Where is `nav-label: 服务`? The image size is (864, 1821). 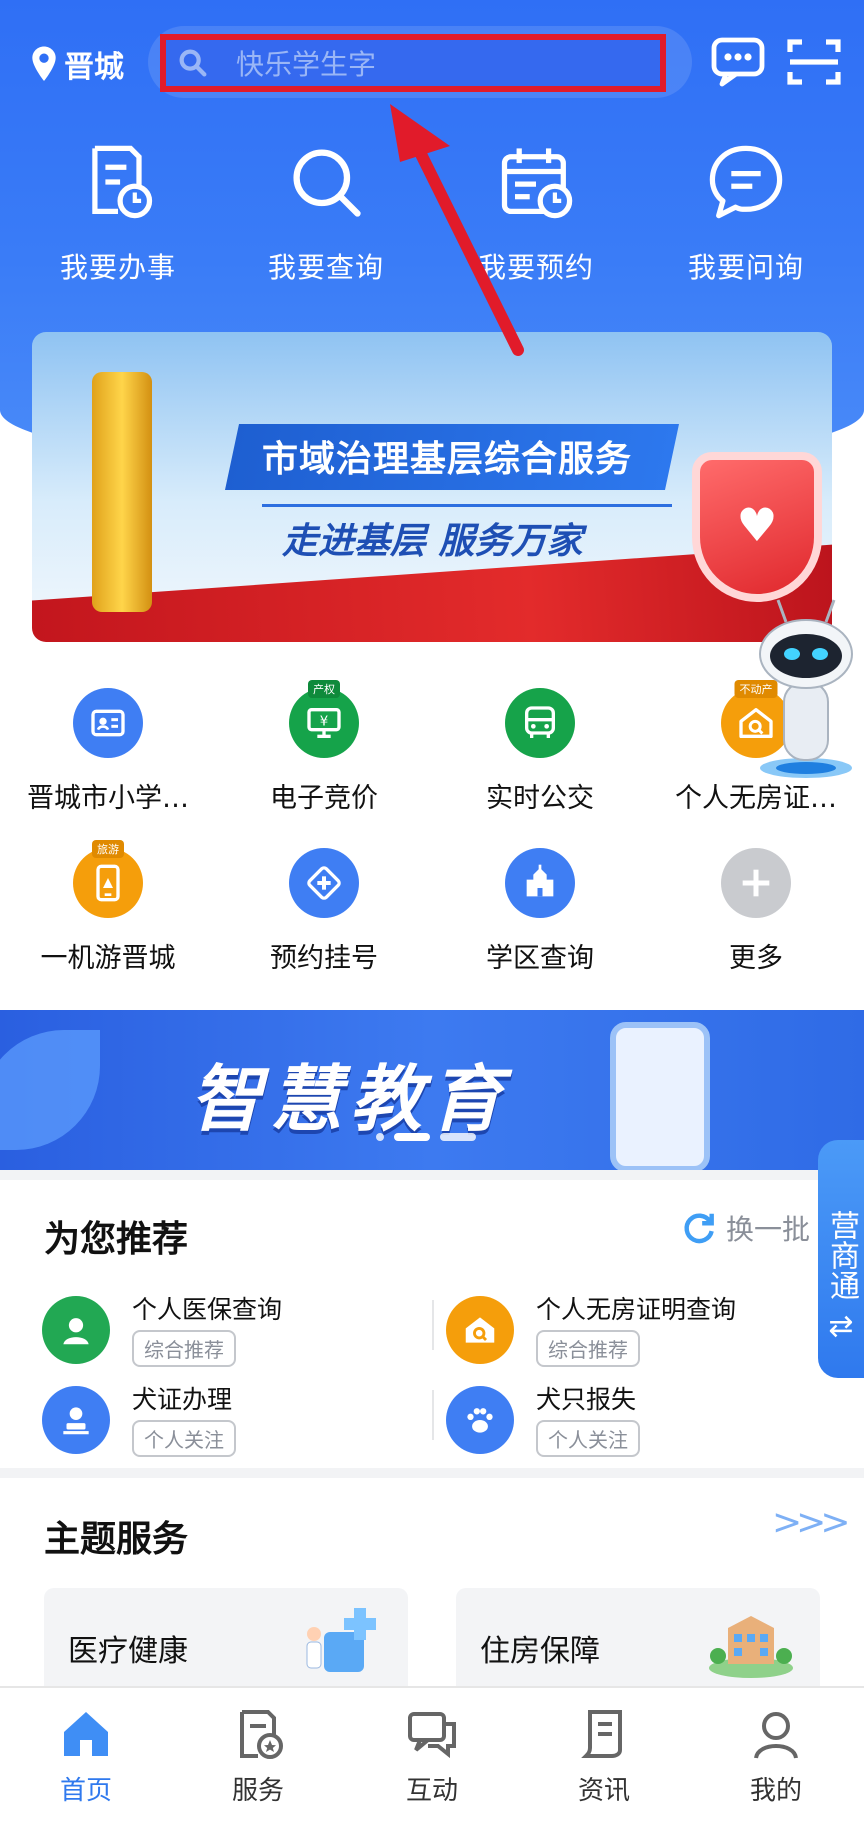 nav-label: 服务 is located at coordinates (257, 1791).